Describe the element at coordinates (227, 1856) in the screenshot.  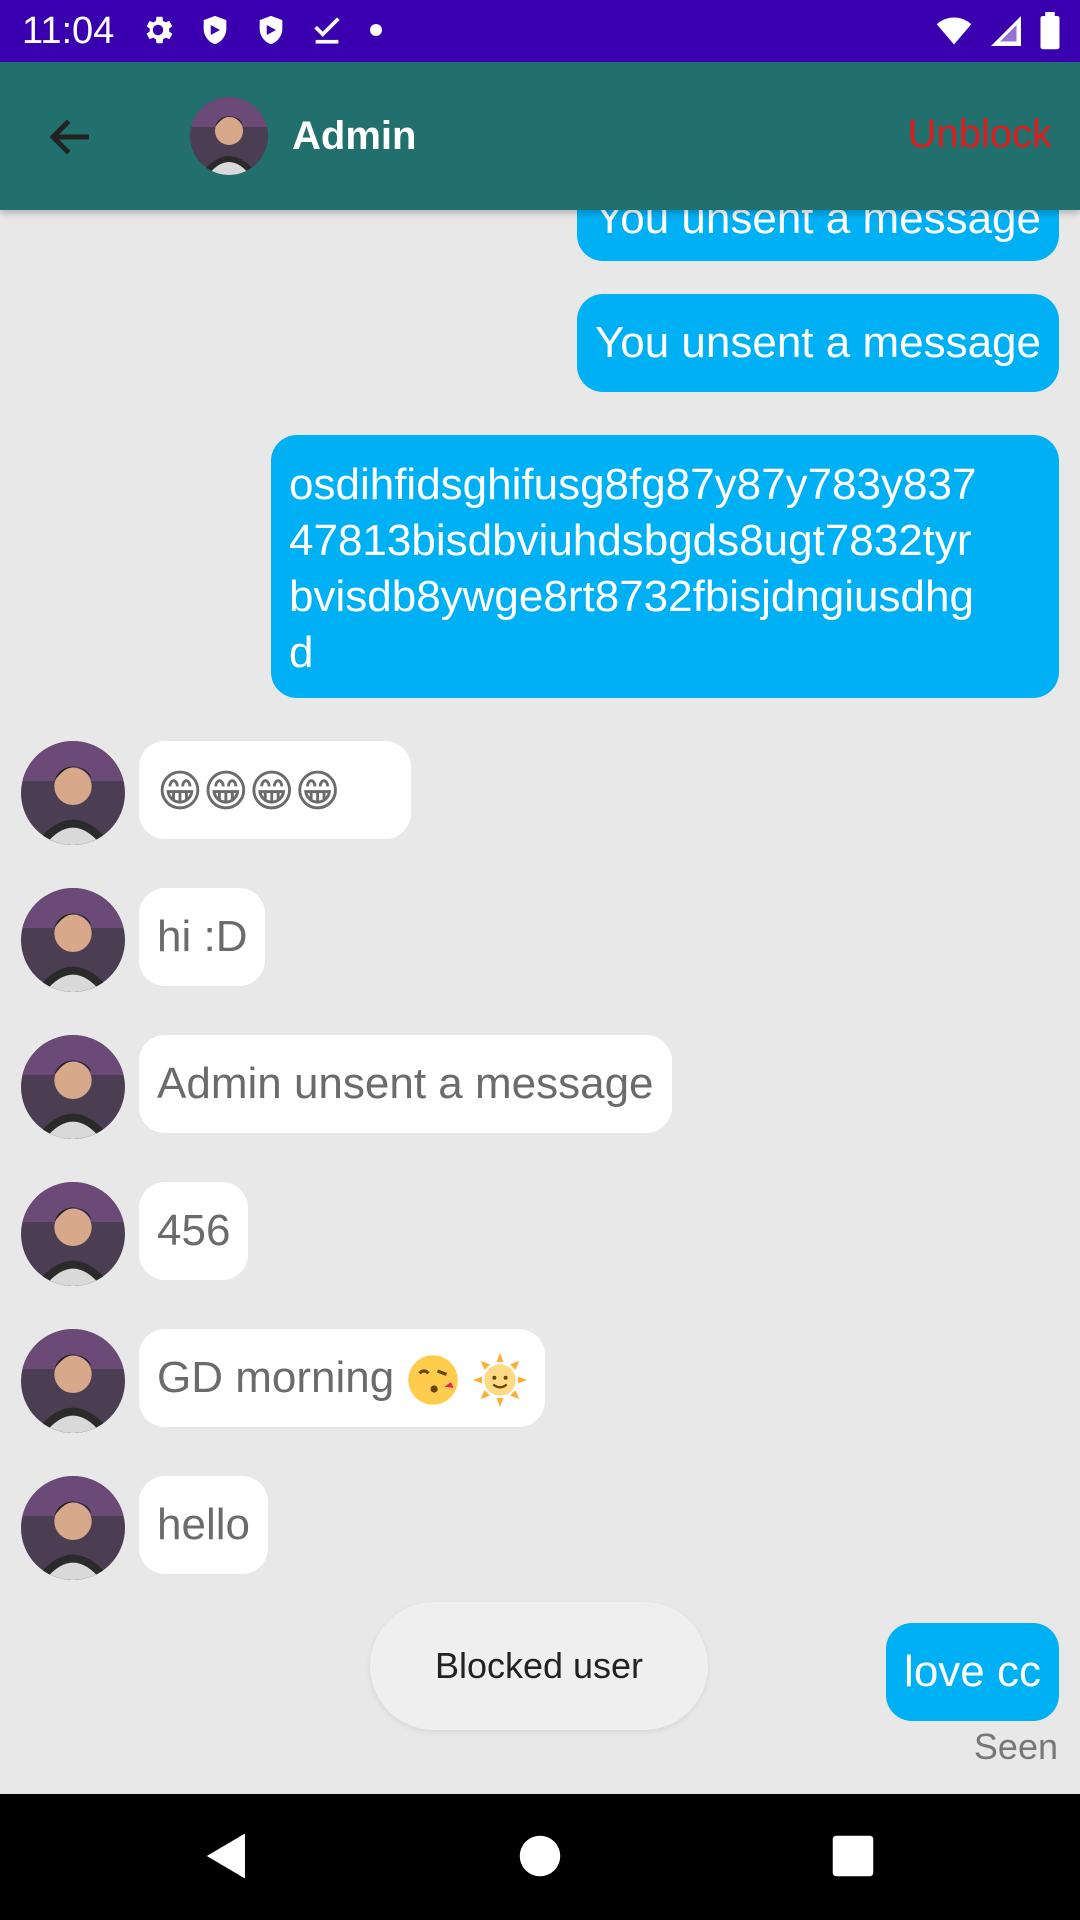
I see `back-triangle-icon` at that location.